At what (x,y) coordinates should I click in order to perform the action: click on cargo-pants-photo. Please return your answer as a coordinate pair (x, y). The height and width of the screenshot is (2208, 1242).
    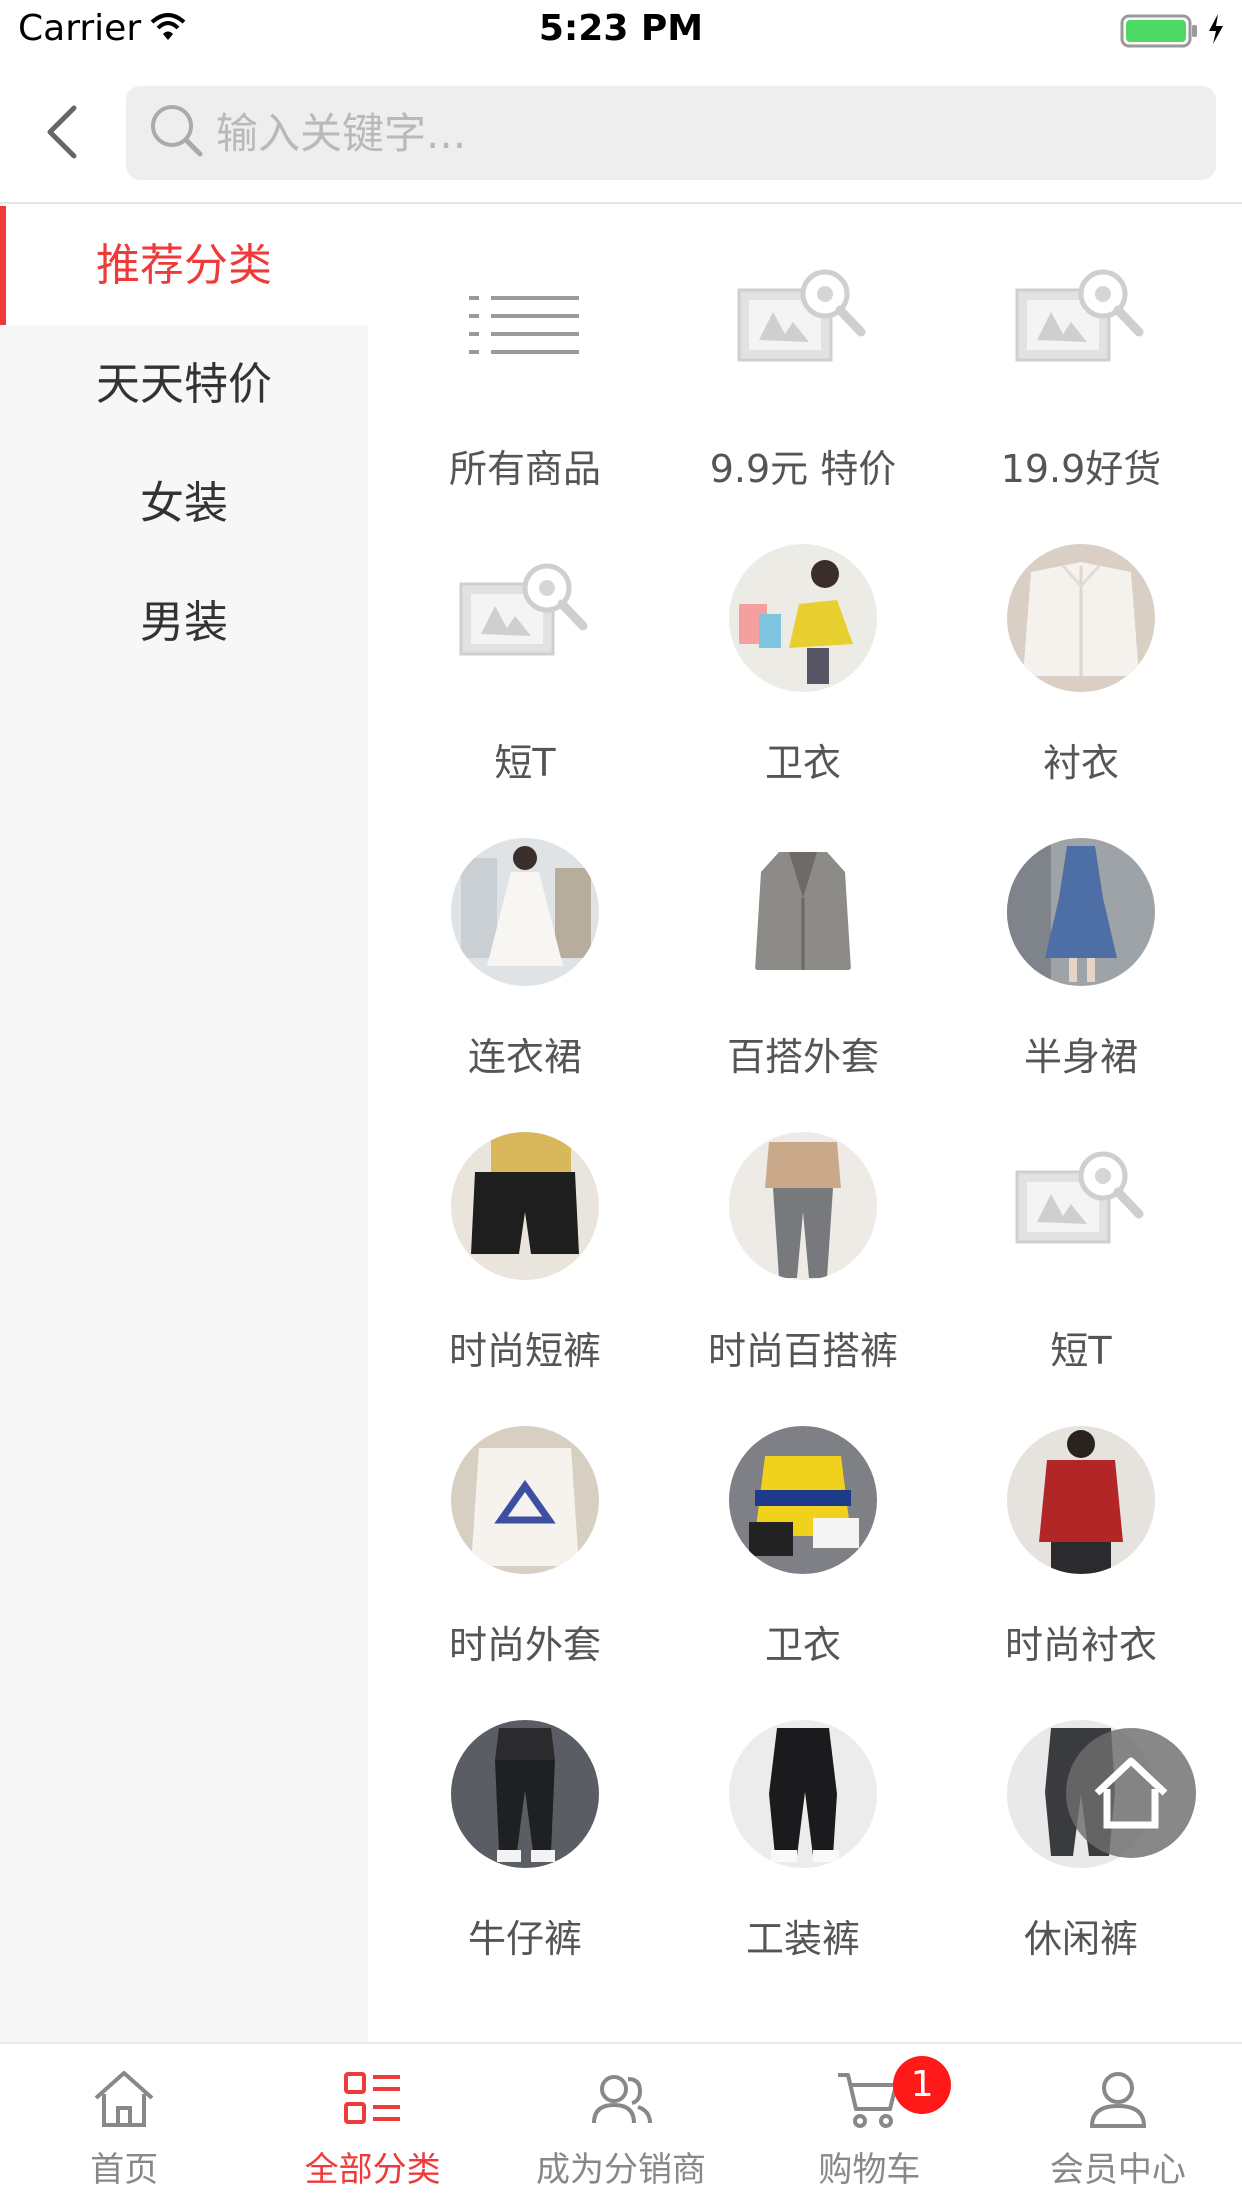
    Looking at the image, I should click on (803, 1794).